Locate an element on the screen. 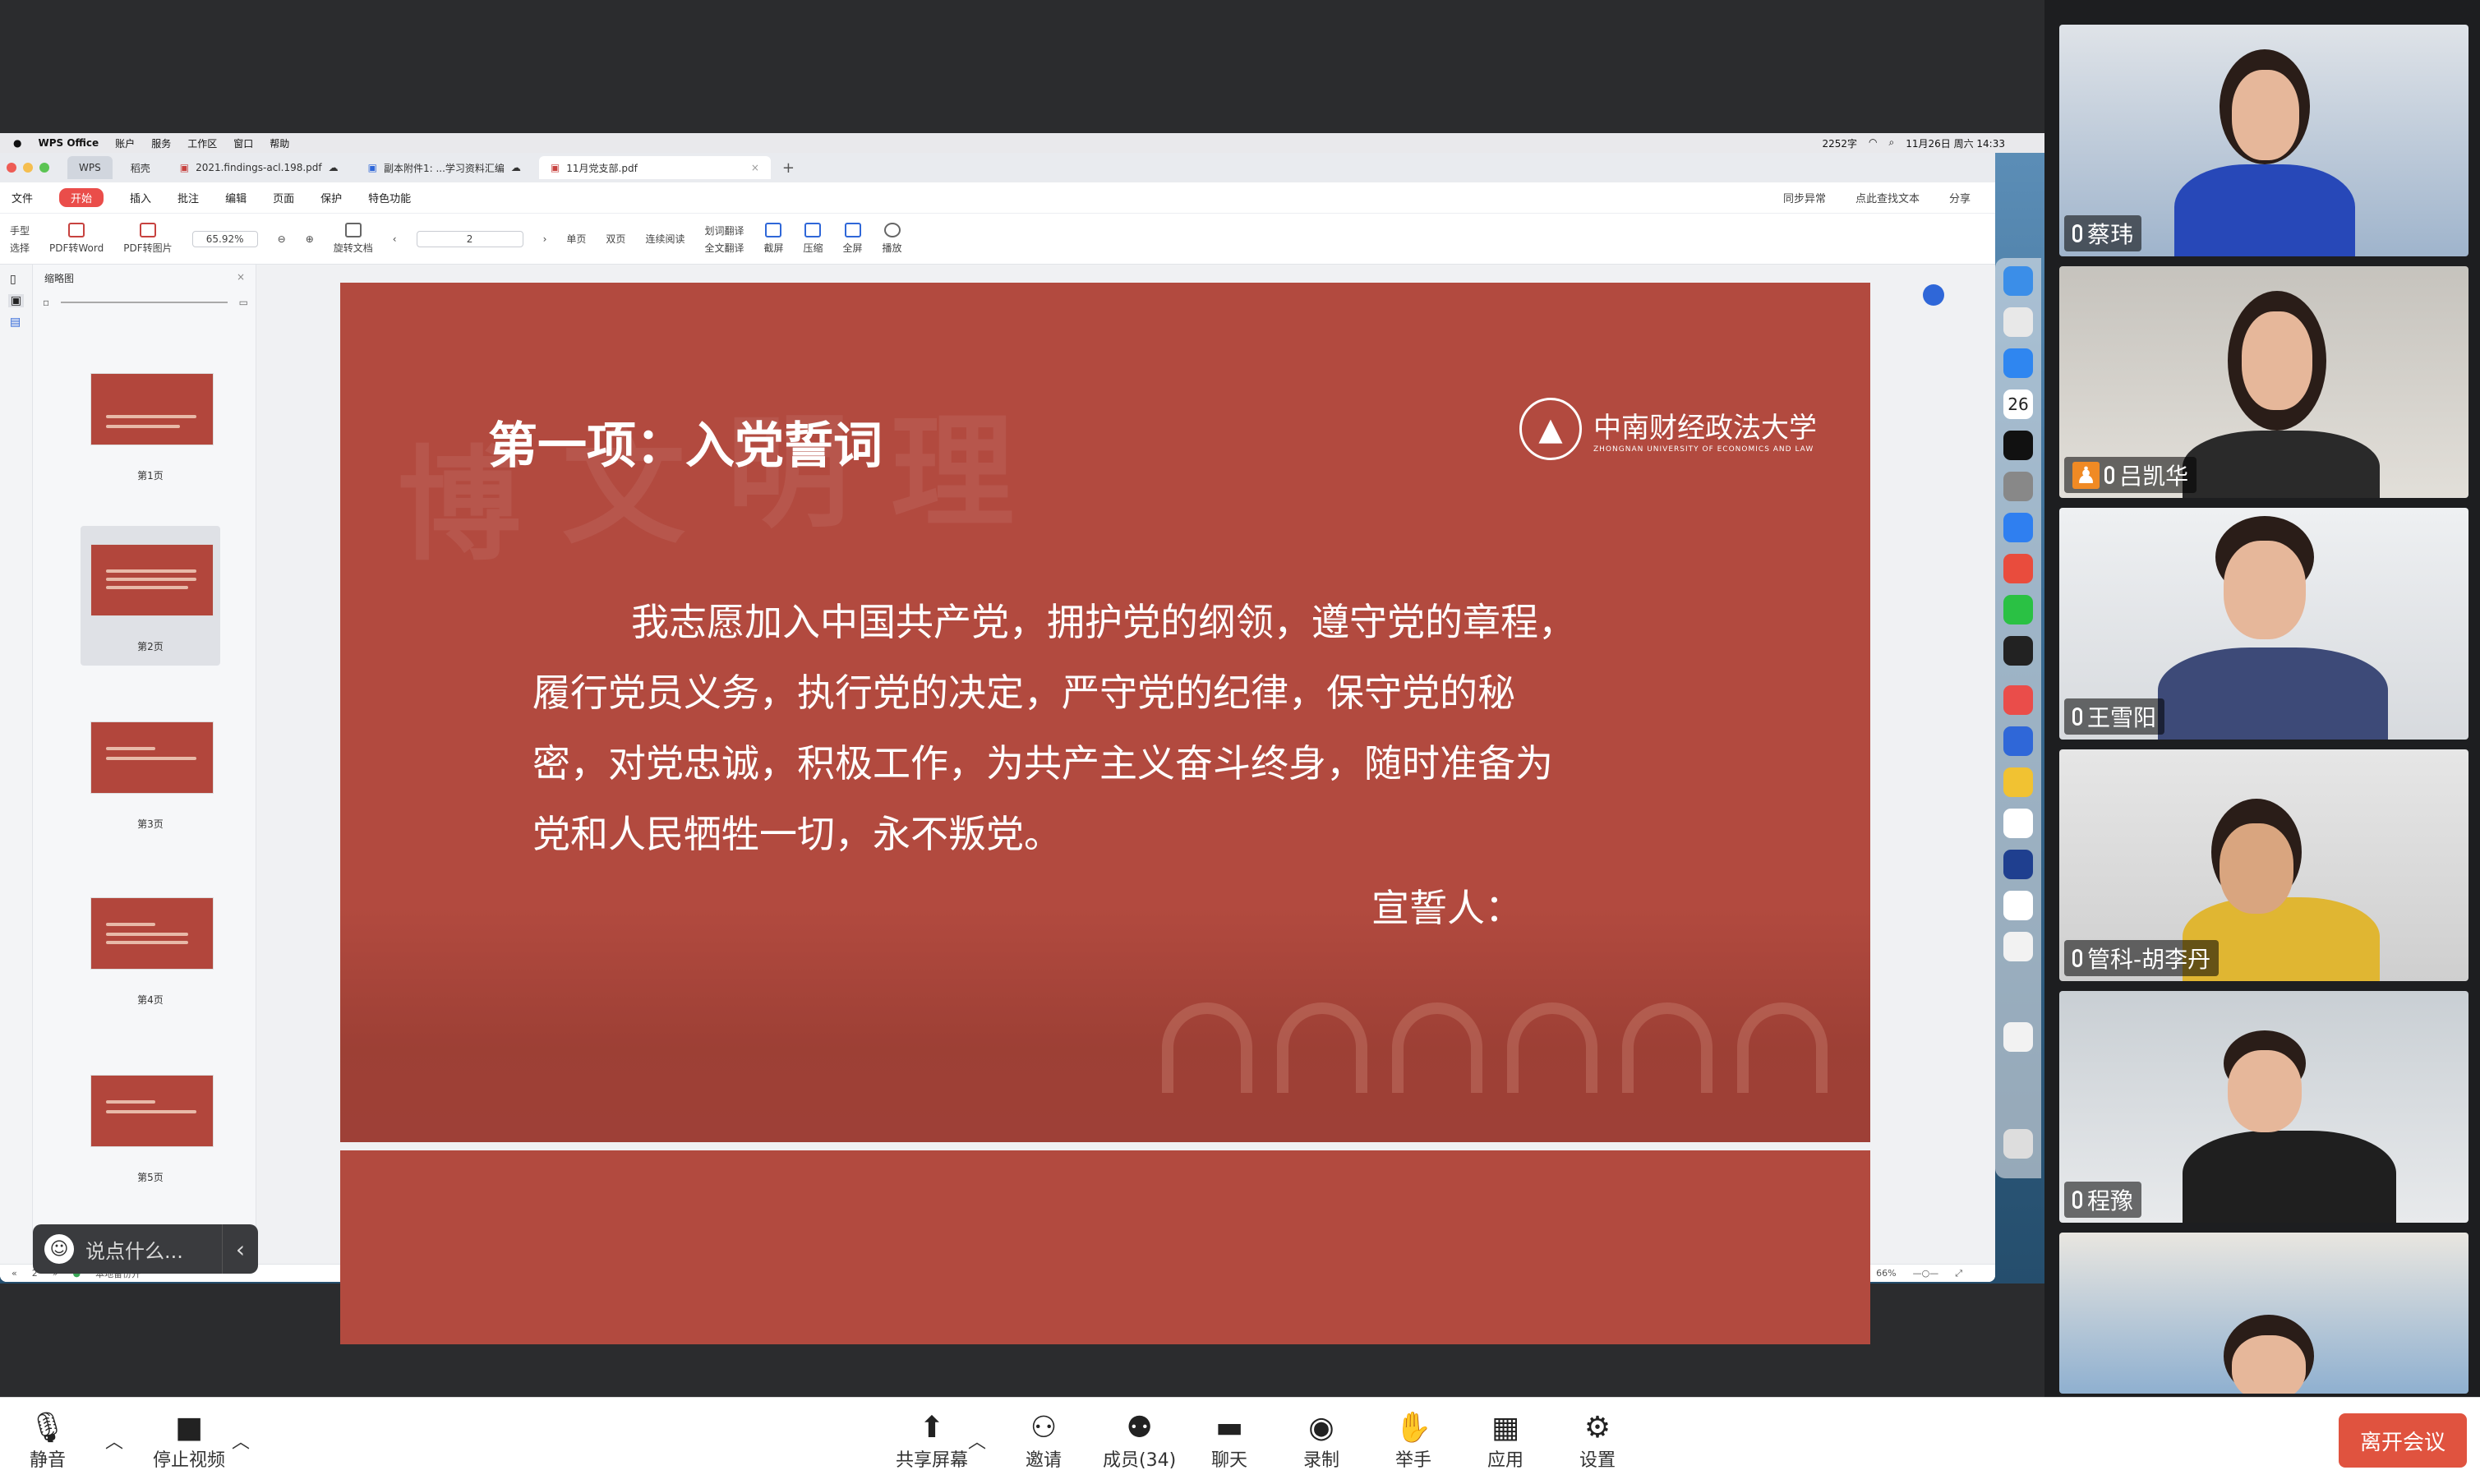  menu-file: 文件 is located at coordinates (23, 197).